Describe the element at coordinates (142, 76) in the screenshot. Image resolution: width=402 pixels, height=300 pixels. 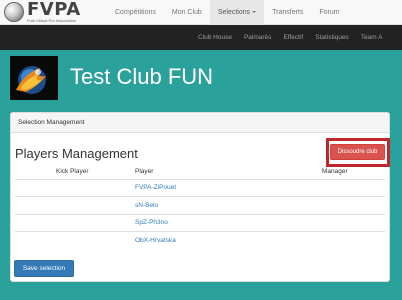
I see `club-name-title: Test Club FUN` at that location.